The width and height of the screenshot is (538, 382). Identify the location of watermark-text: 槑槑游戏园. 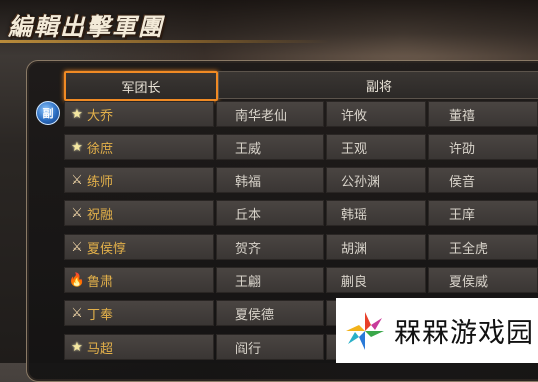
(464, 333).